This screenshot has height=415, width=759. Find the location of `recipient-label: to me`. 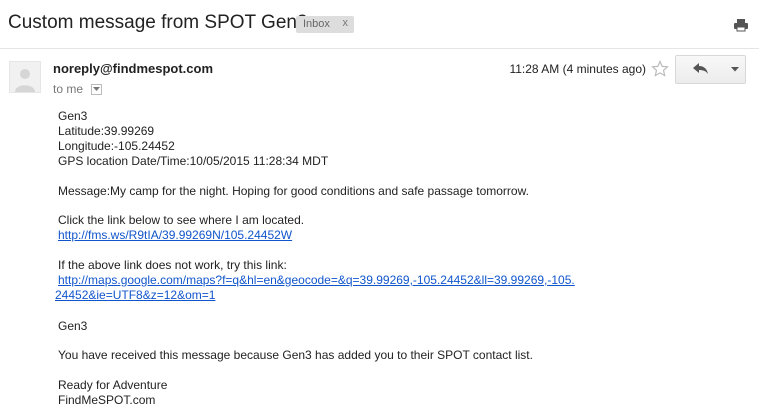

recipient-label: to me is located at coordinates (68, 89).